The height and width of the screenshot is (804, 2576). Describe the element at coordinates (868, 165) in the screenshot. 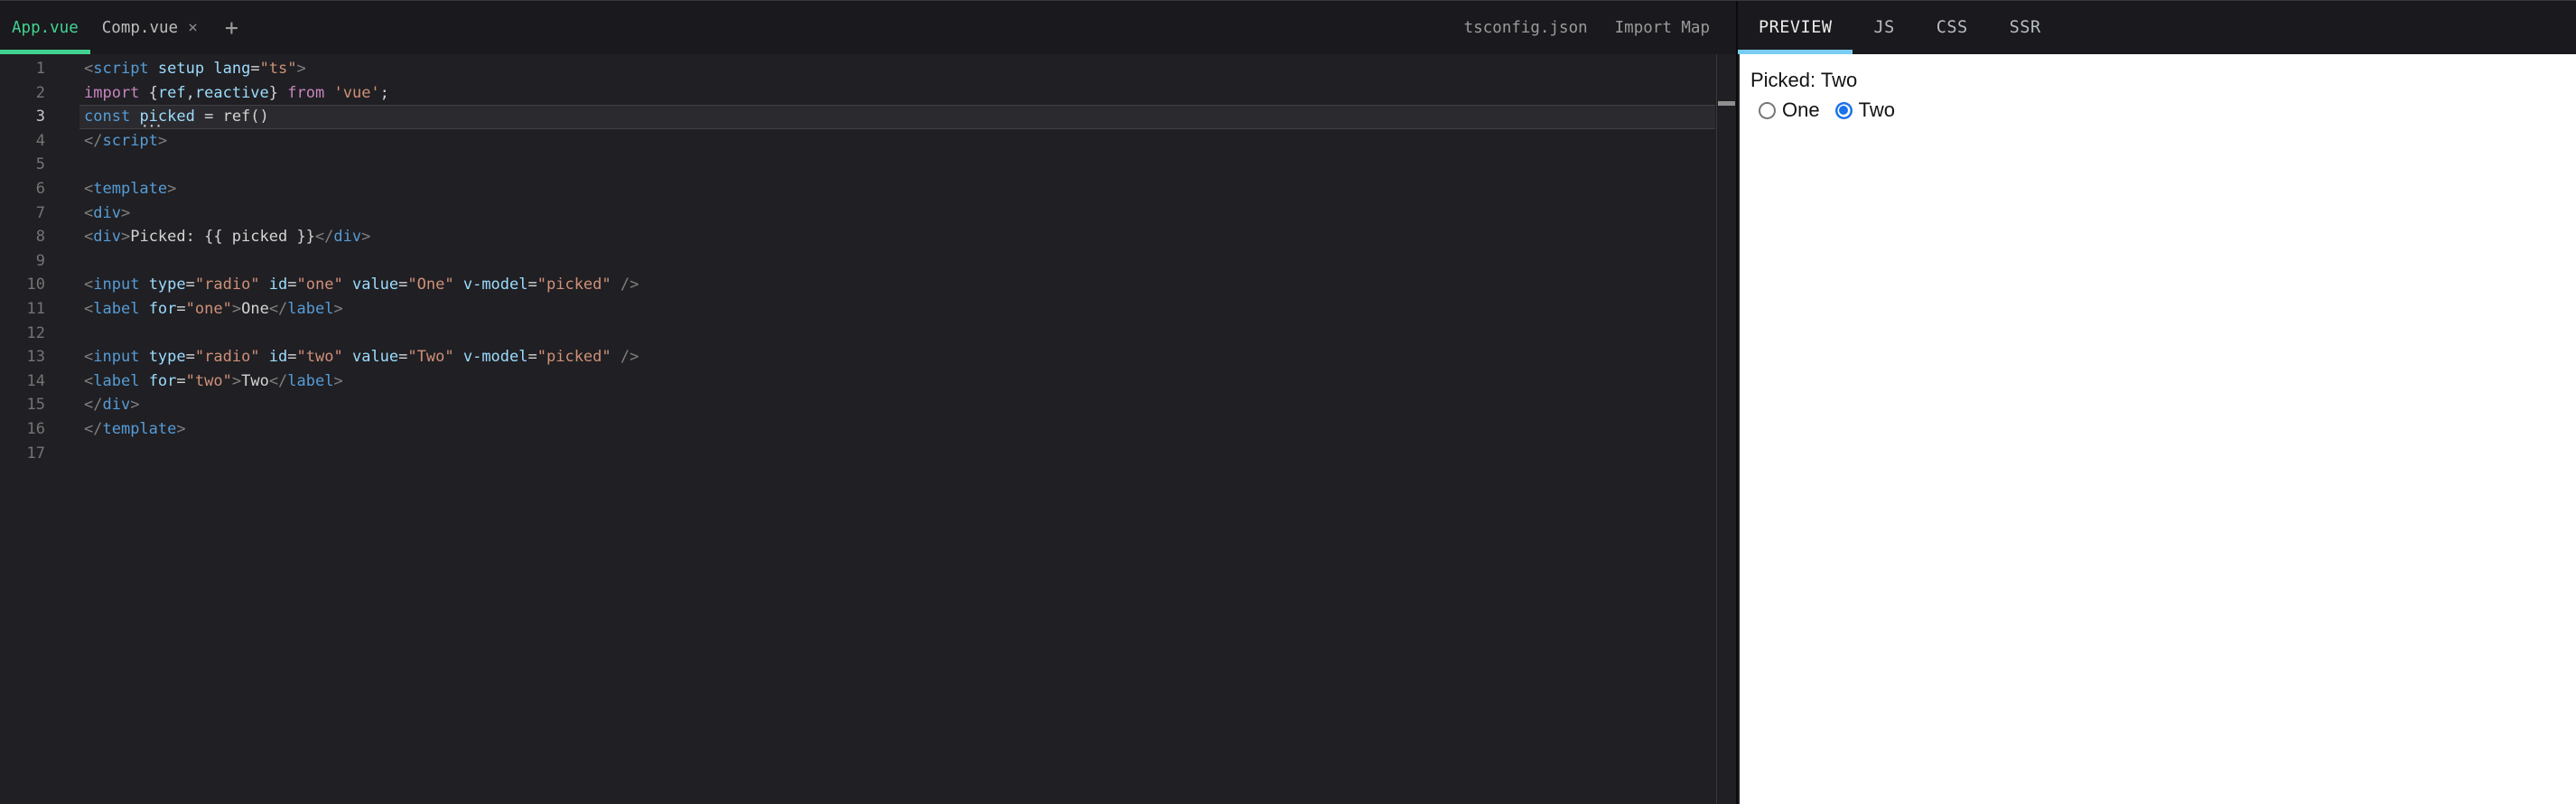

I see `code-line-5: 5` at that location.